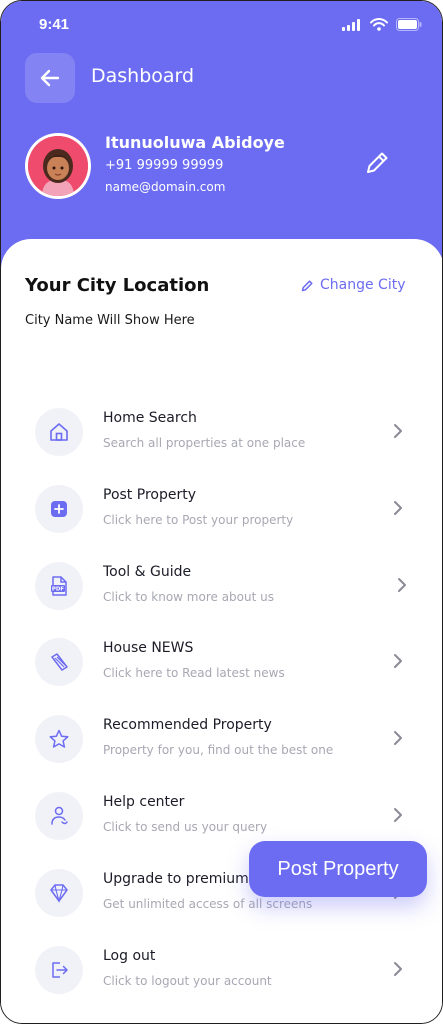 This screenshot has width=443, height=1024. What do you see at coordinates (165, 187) in the screenshot?
I see `user-email: name@domain.com` at bounding box center [165, 187].